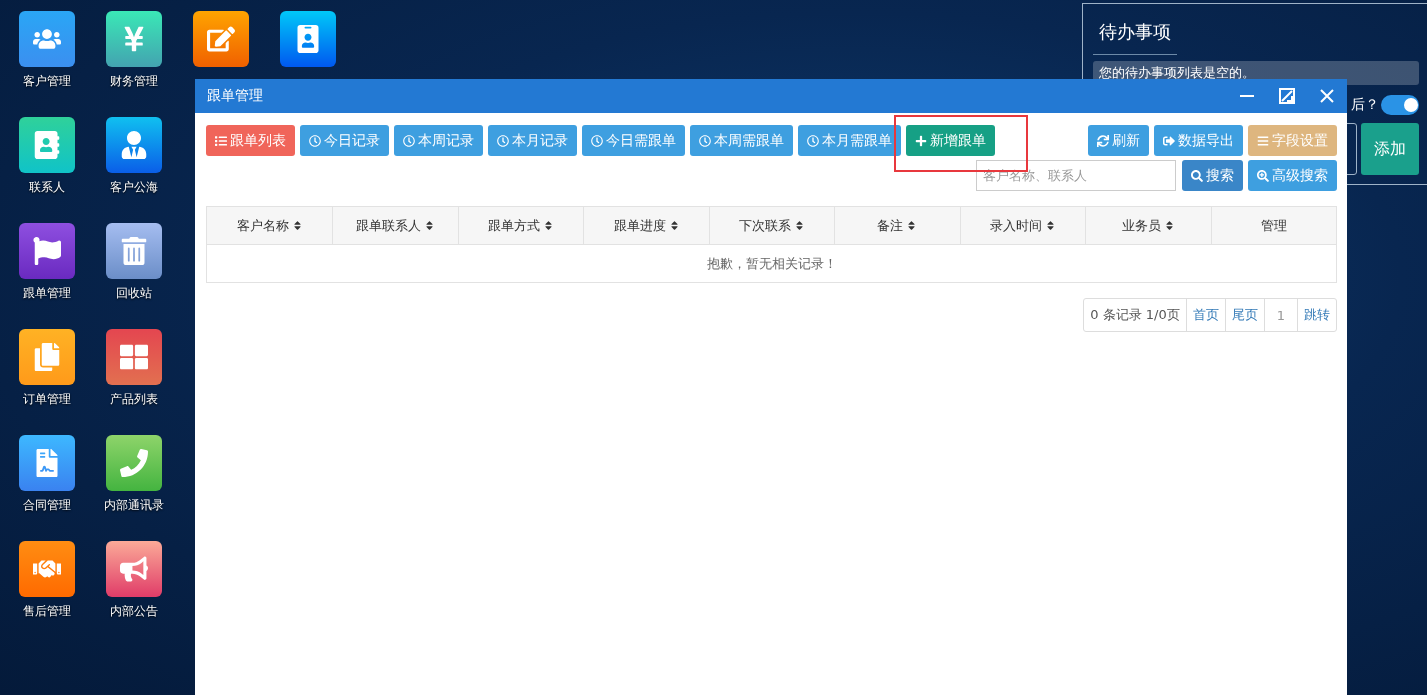 The image size is (1427, 695). I want to click on page-link: 跳转, so click(1316, 315).